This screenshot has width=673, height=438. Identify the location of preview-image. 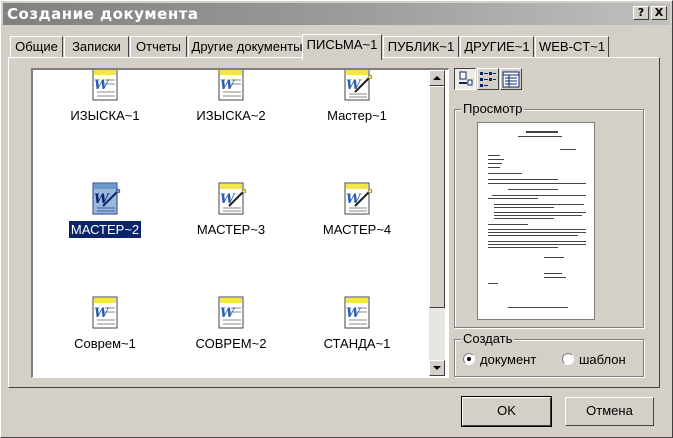
(536, 221).